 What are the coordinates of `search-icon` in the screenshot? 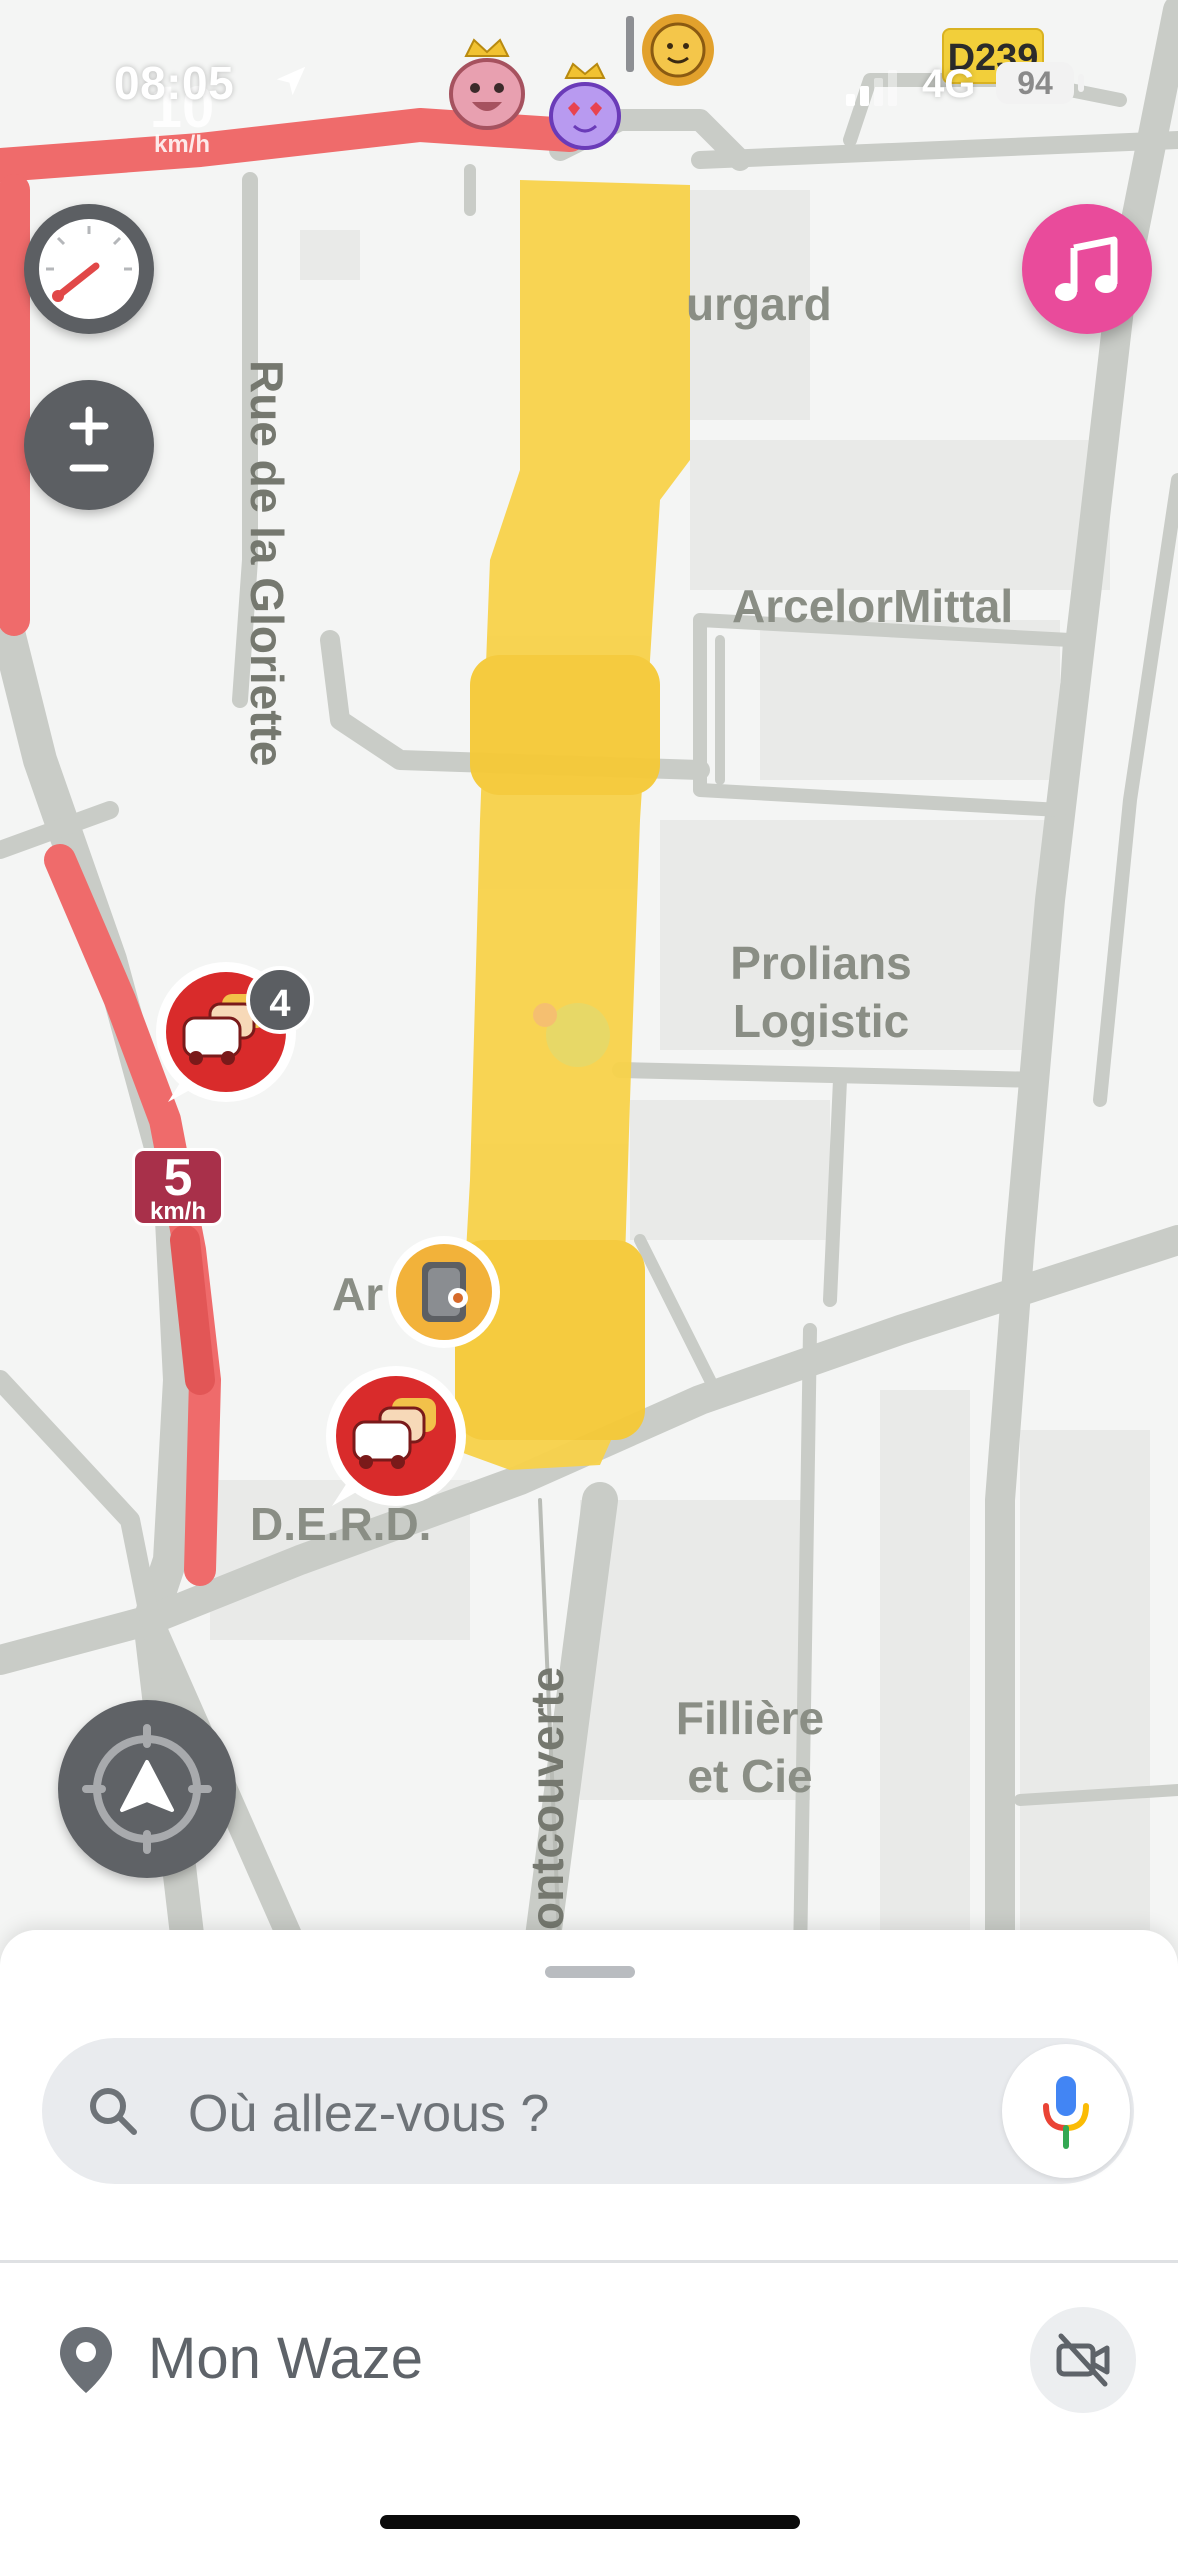 It's located at (113, 2111).